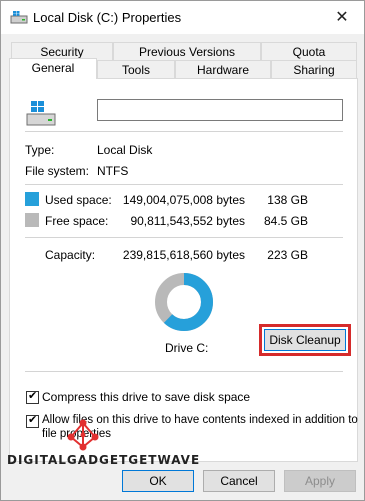 This screenshot has height=501, width=365. Describe the element at coordinates (107, 17) in the screenshot. I see `window-title: Local Disk (C:) Properties` at that location.